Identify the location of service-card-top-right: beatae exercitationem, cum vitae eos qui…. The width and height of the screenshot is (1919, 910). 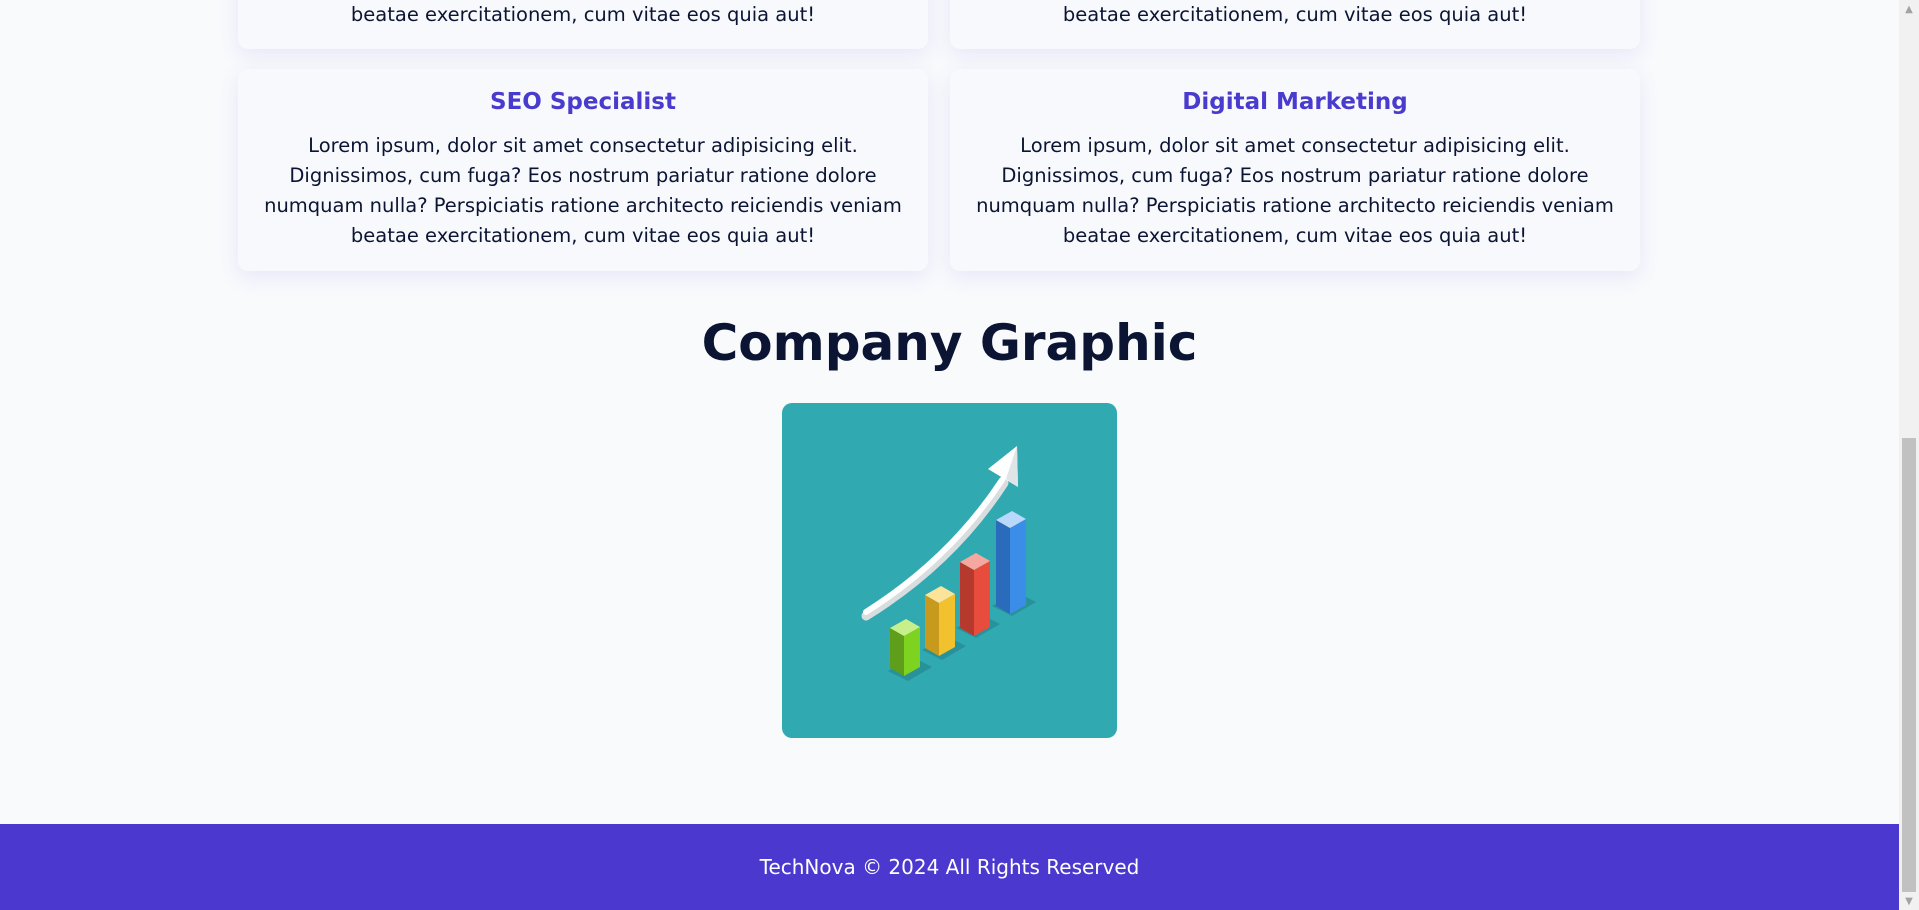
(1295, 24).